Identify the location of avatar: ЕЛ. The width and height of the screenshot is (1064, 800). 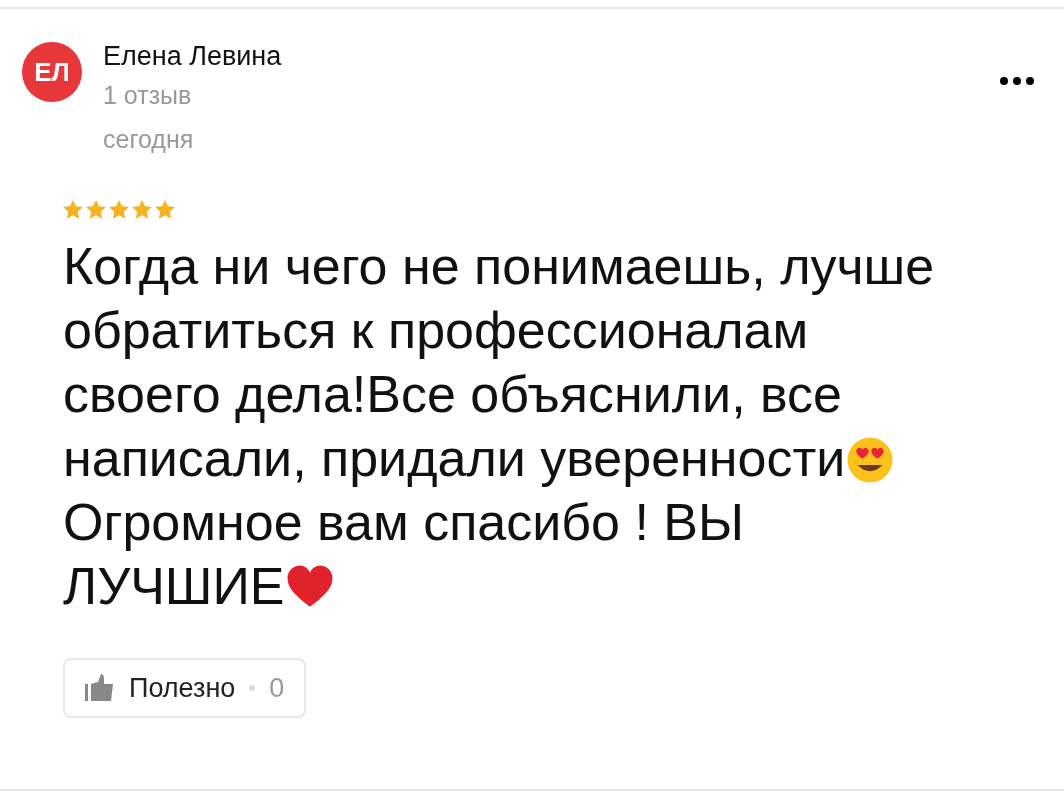
(52, 72).